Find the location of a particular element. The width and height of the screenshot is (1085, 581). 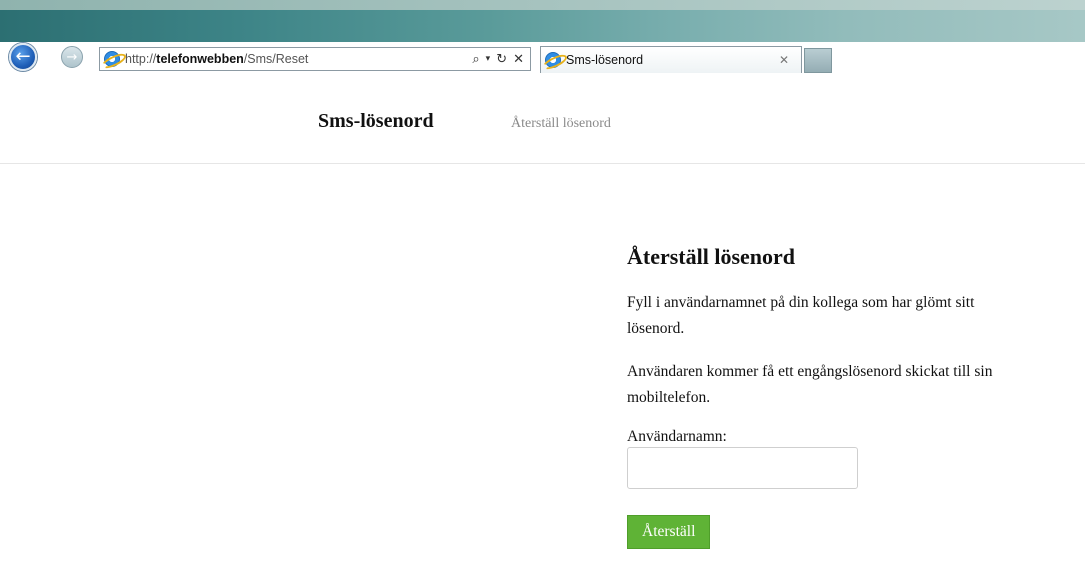

reset-button: Återställ is located at coordinates (669, 532).